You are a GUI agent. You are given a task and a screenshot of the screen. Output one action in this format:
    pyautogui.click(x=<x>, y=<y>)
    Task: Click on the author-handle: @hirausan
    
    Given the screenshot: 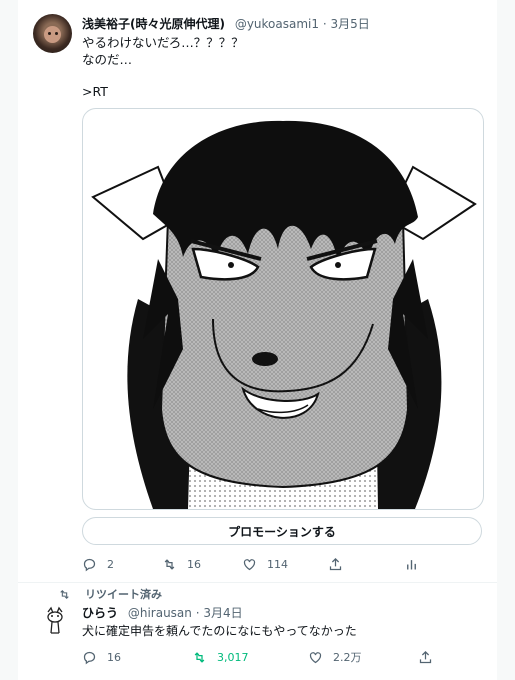 What is the action you would take?
    pyautogui.click(x=160, y=613)
    